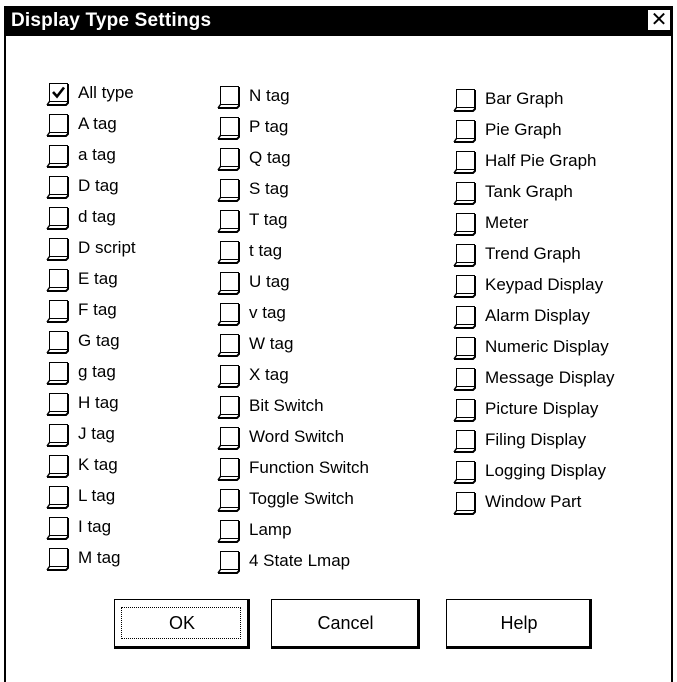 The image size is (677, 682). Describe the element at coordinates (309, 467) in the screenshot. I see `checkbox-label: Function Switch` at that location.